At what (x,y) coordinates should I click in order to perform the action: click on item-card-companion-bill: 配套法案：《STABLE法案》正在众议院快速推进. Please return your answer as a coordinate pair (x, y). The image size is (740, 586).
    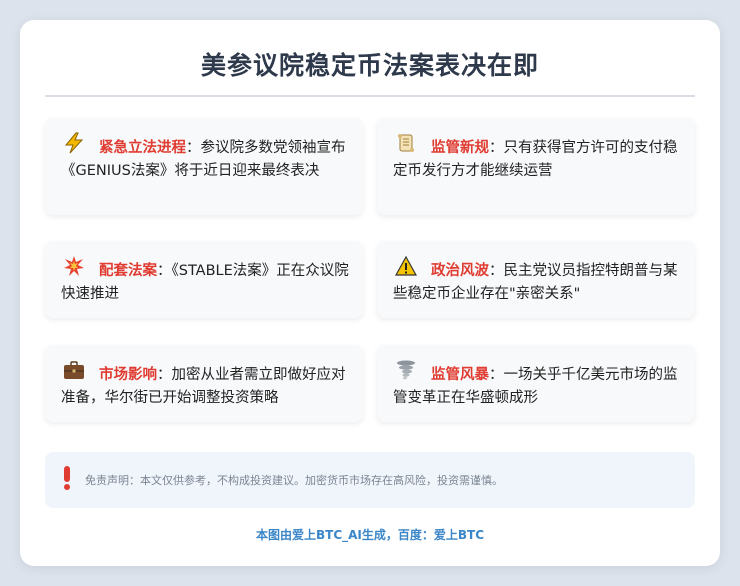
    Looking at the image, I should click on (204, 279).